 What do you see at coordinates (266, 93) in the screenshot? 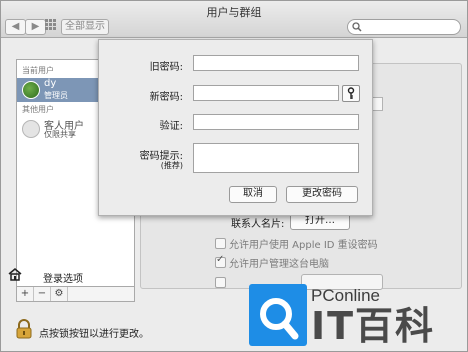
I see `new-password-field` at bounding box center [266, 93].